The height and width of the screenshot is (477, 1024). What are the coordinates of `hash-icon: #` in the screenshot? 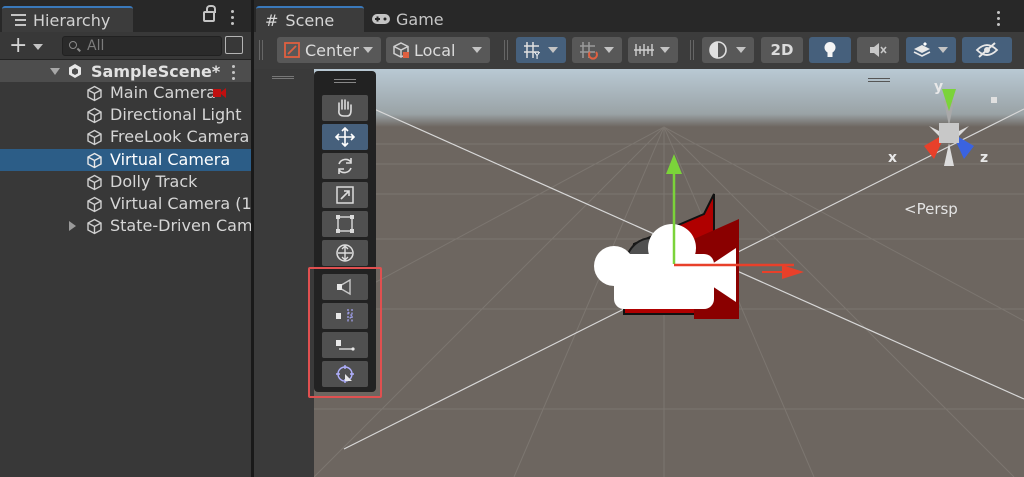 It's located at (271, 20).